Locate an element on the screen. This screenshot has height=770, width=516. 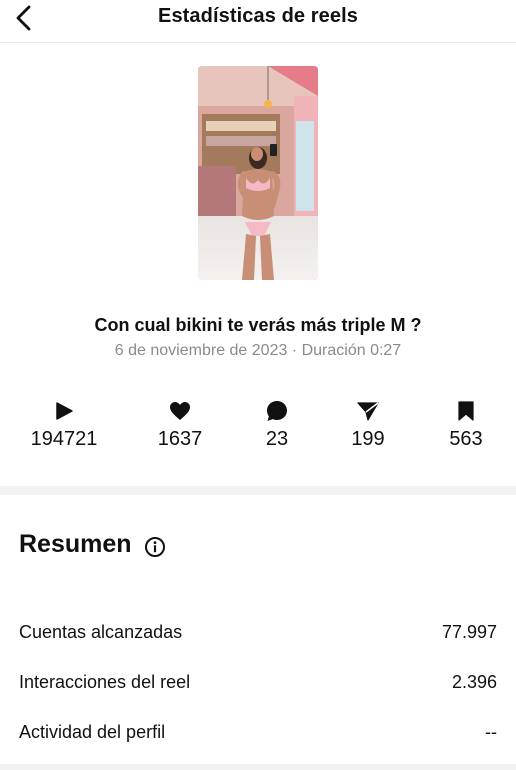
comment-icon is located at coordinates (277, 411).